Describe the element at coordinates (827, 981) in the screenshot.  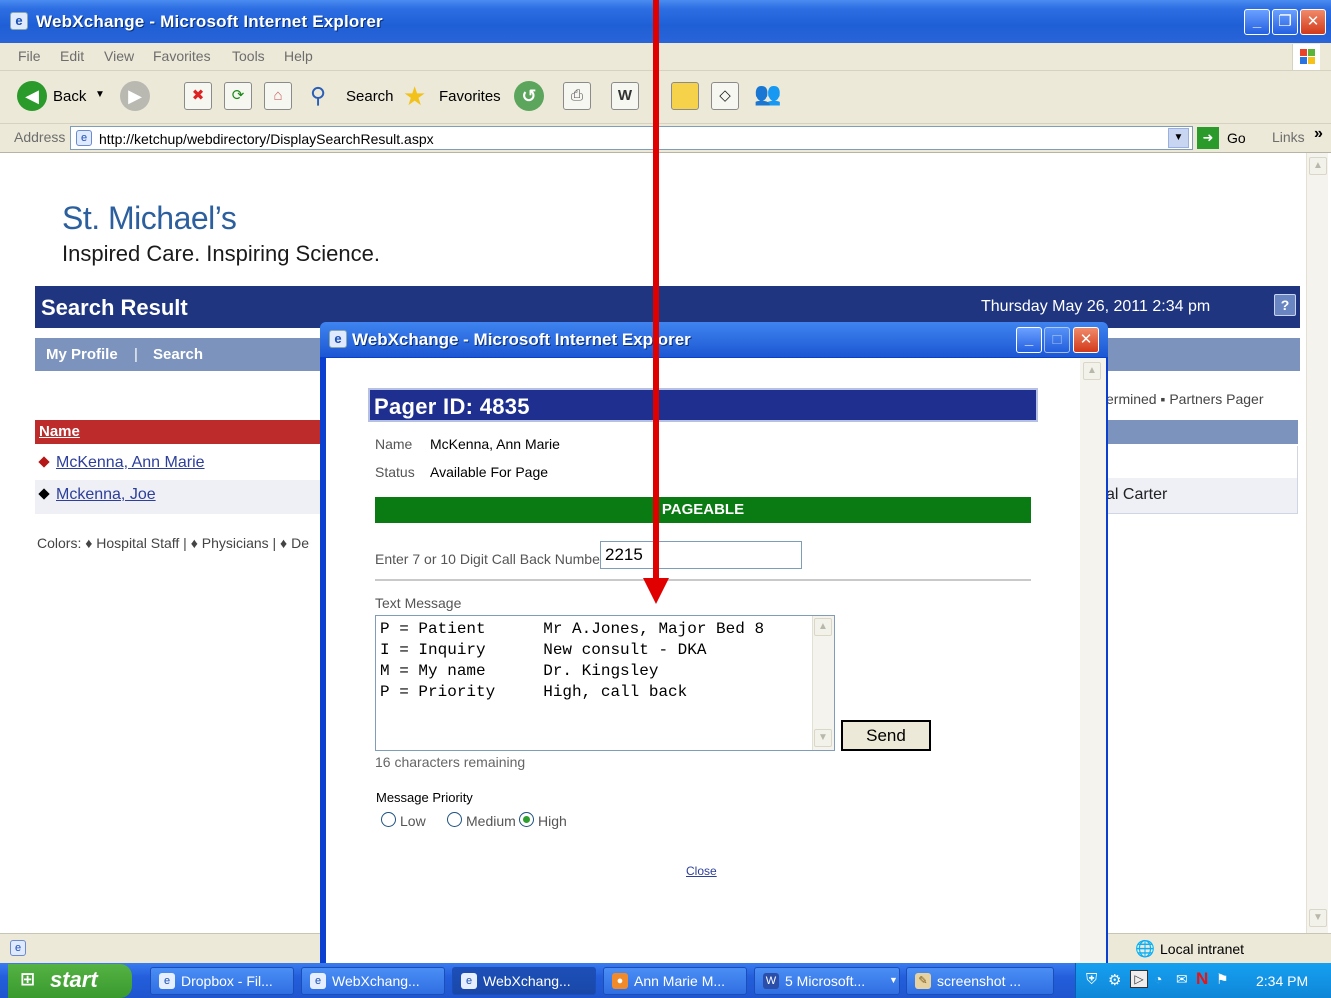
I see `taskbar-item: W 5 Microsoft... ▼` at that location.